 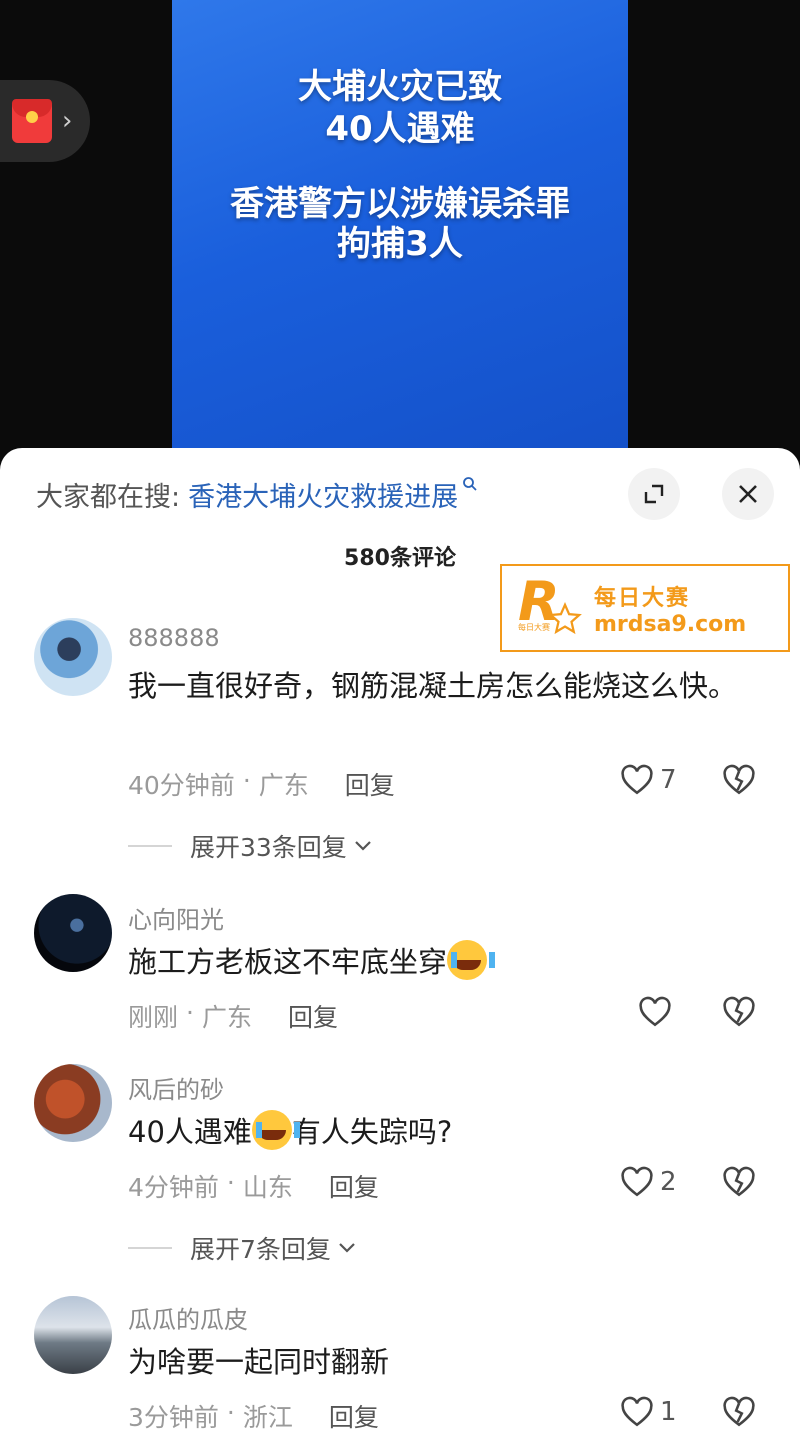 I want to click on trending-search-term: 香港大埔火灾救援进展, so click(x=323, y=494).